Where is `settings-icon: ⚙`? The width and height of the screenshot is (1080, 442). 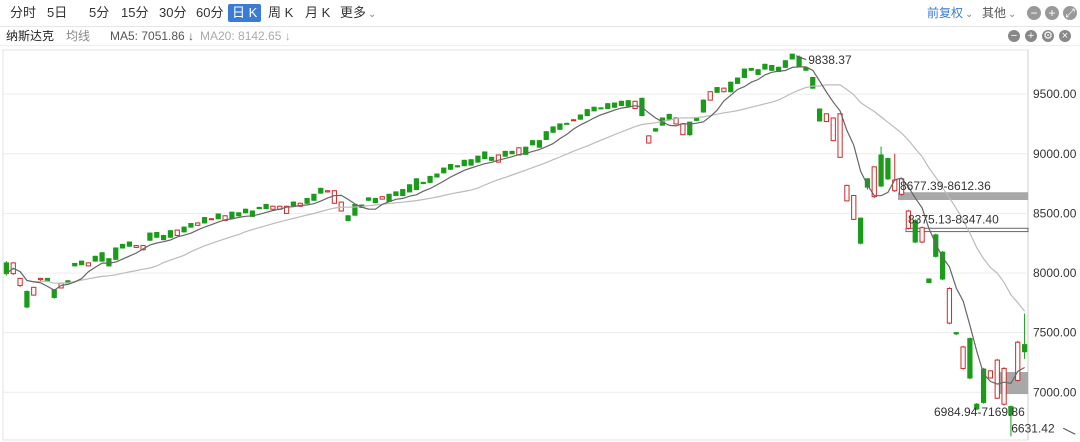 settings-icon: ⚙ is located at coordinates (1048, 36).